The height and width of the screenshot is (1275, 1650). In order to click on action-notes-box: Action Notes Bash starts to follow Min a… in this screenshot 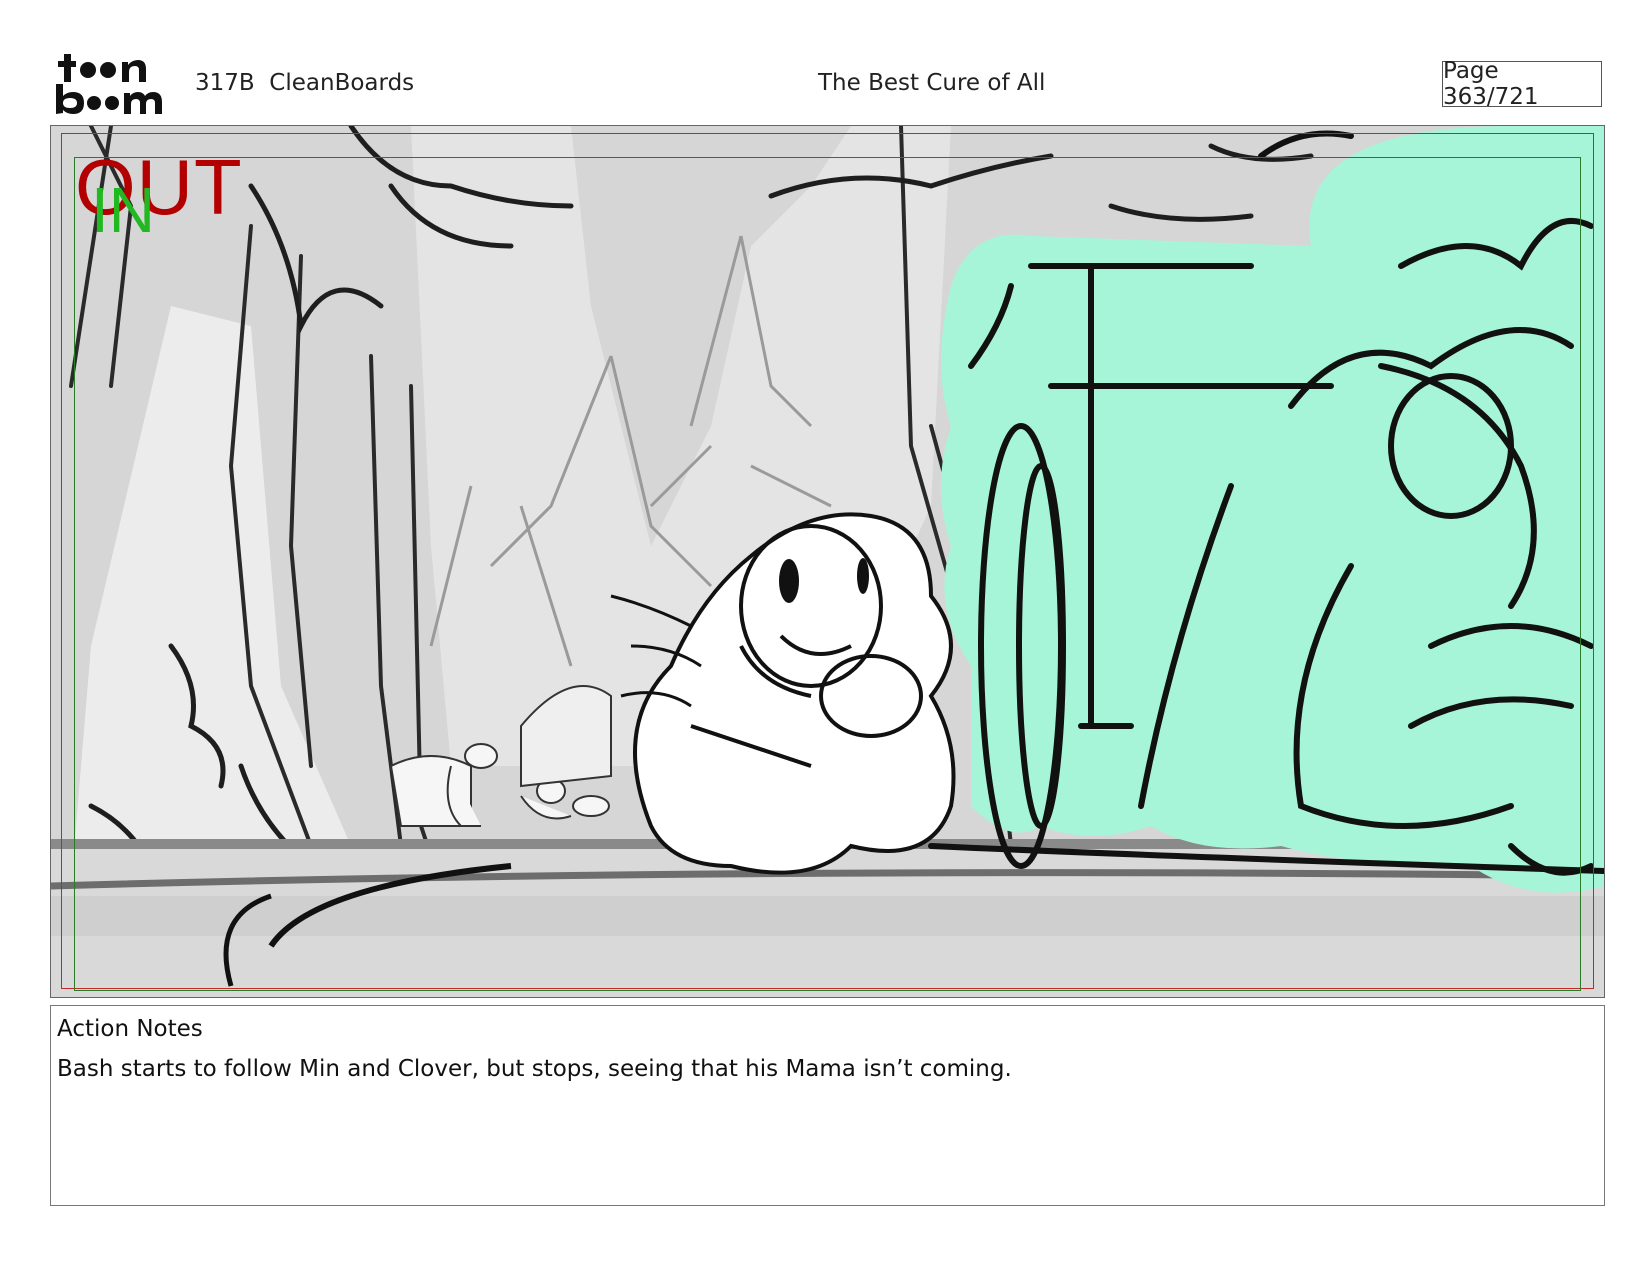, I will do `click(827, 1105)`.